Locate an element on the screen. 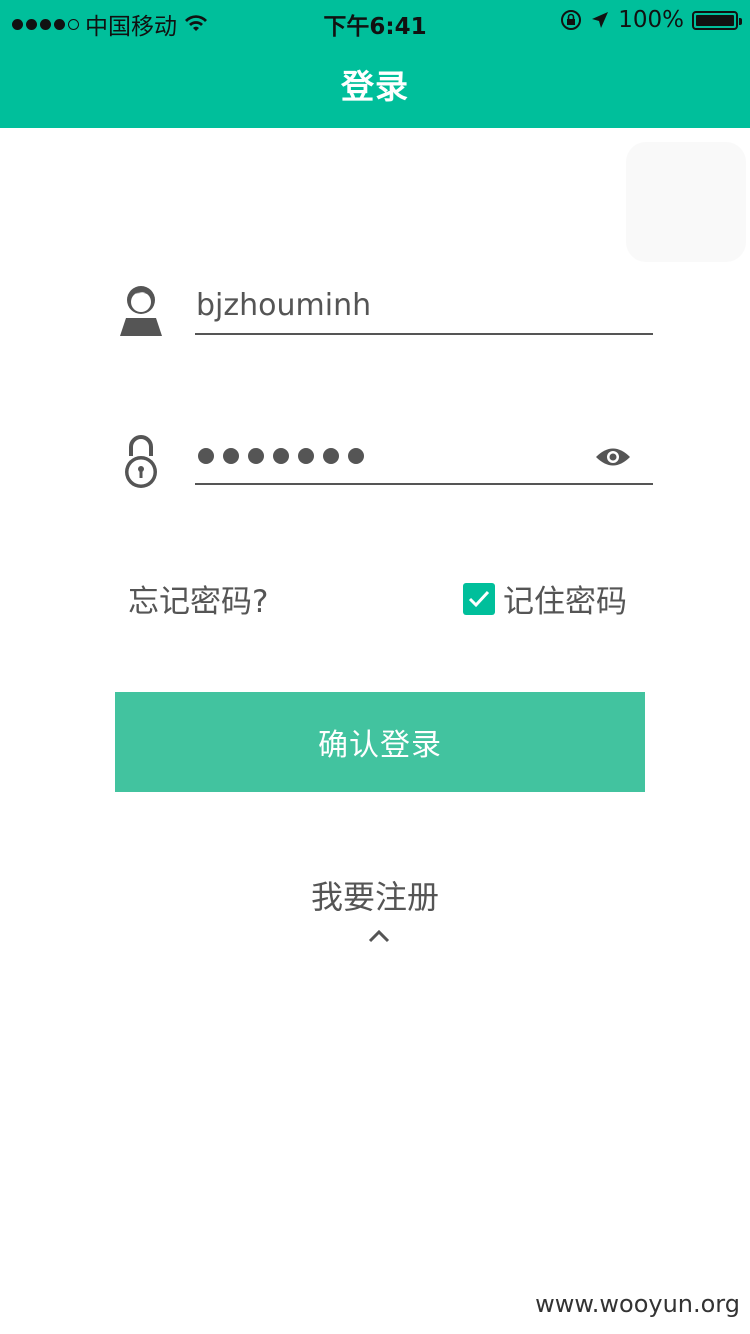  remember-password-toggle: 记住密码 is located at coordinates (545, 598).